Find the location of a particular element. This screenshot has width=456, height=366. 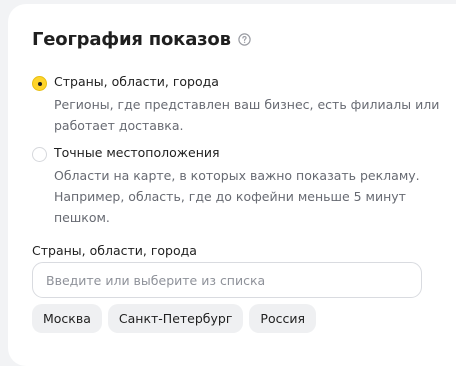

regions-field-label: Страны, области, города is located at coordinates (114, 250).